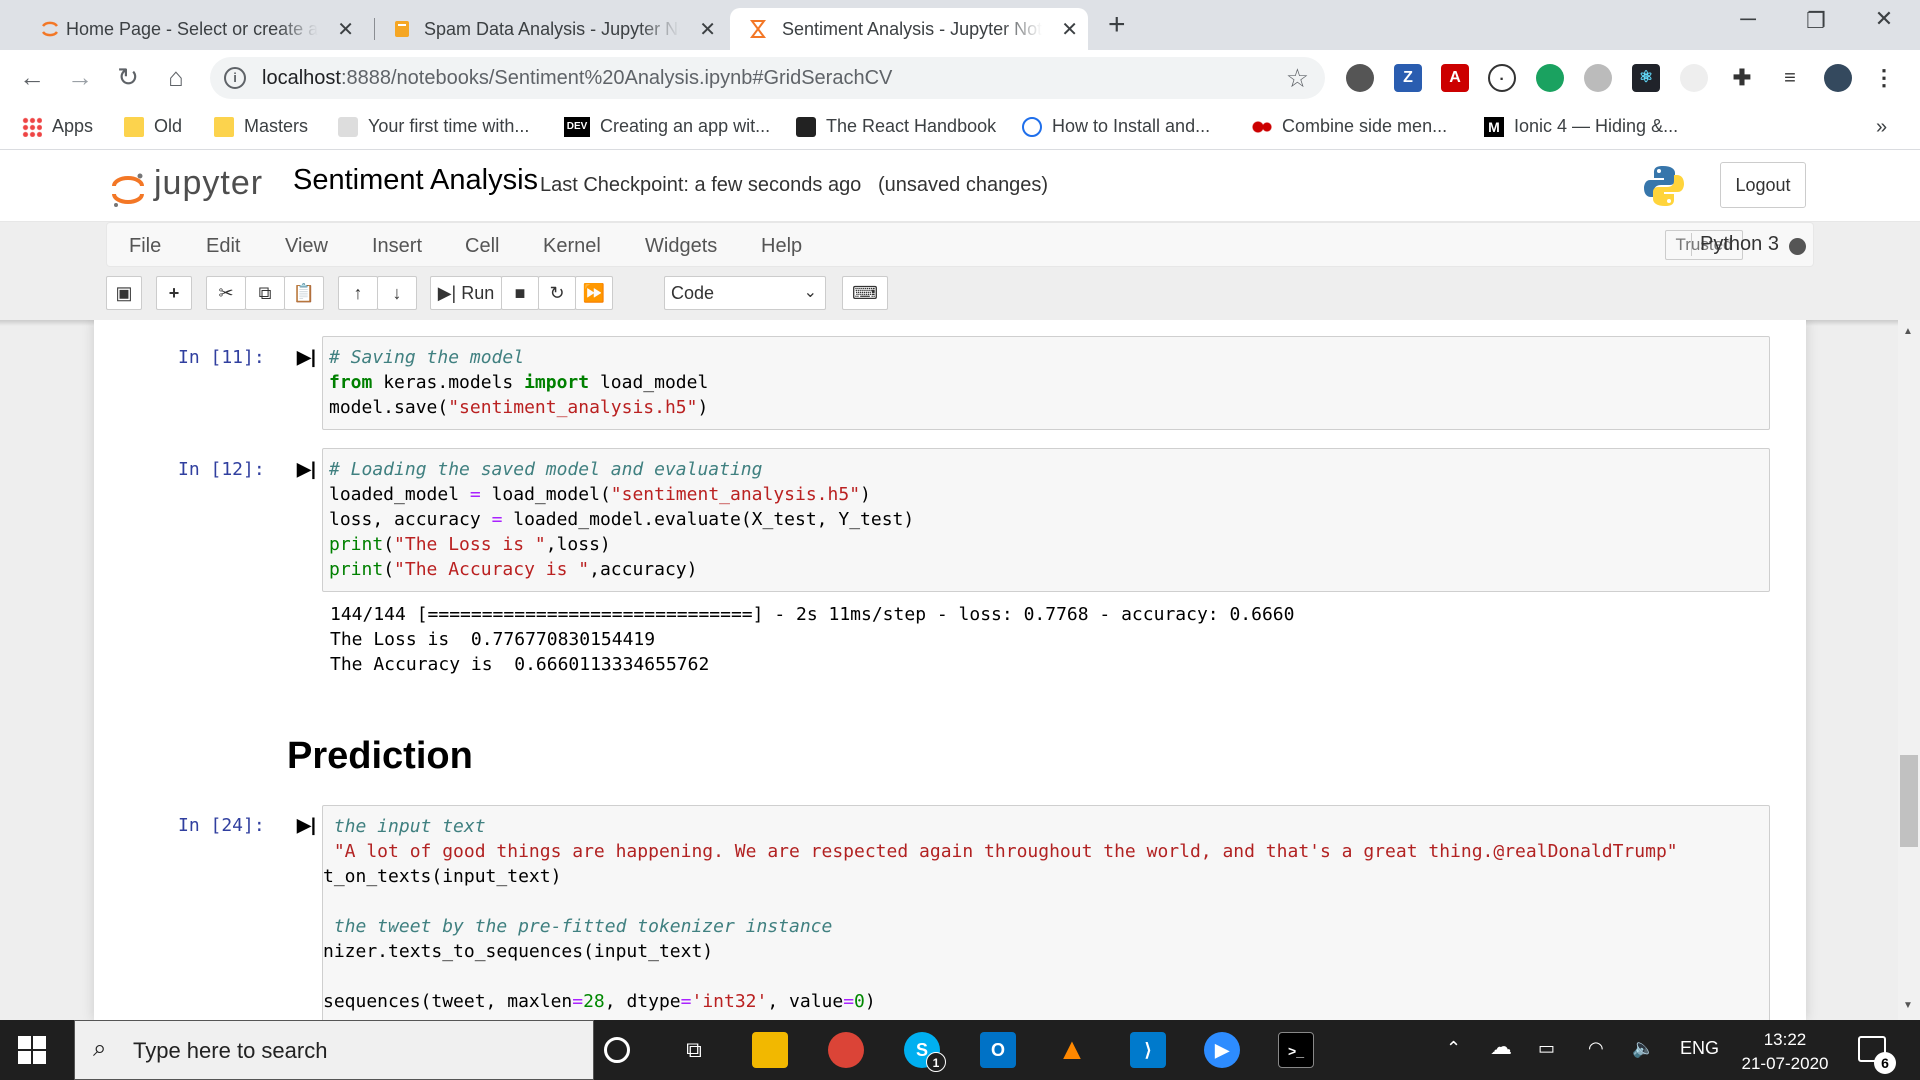 The image size is (1920, 1080). I want to click on chrome-taskbar-icon, so click(846, 1050).